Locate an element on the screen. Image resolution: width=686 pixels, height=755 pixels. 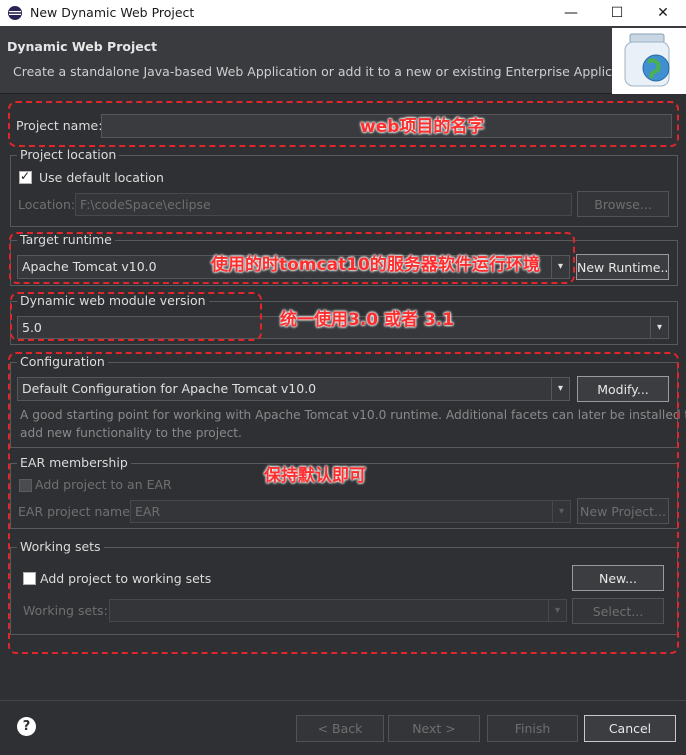
back-button: < Back is located at coordinates (340, 728).